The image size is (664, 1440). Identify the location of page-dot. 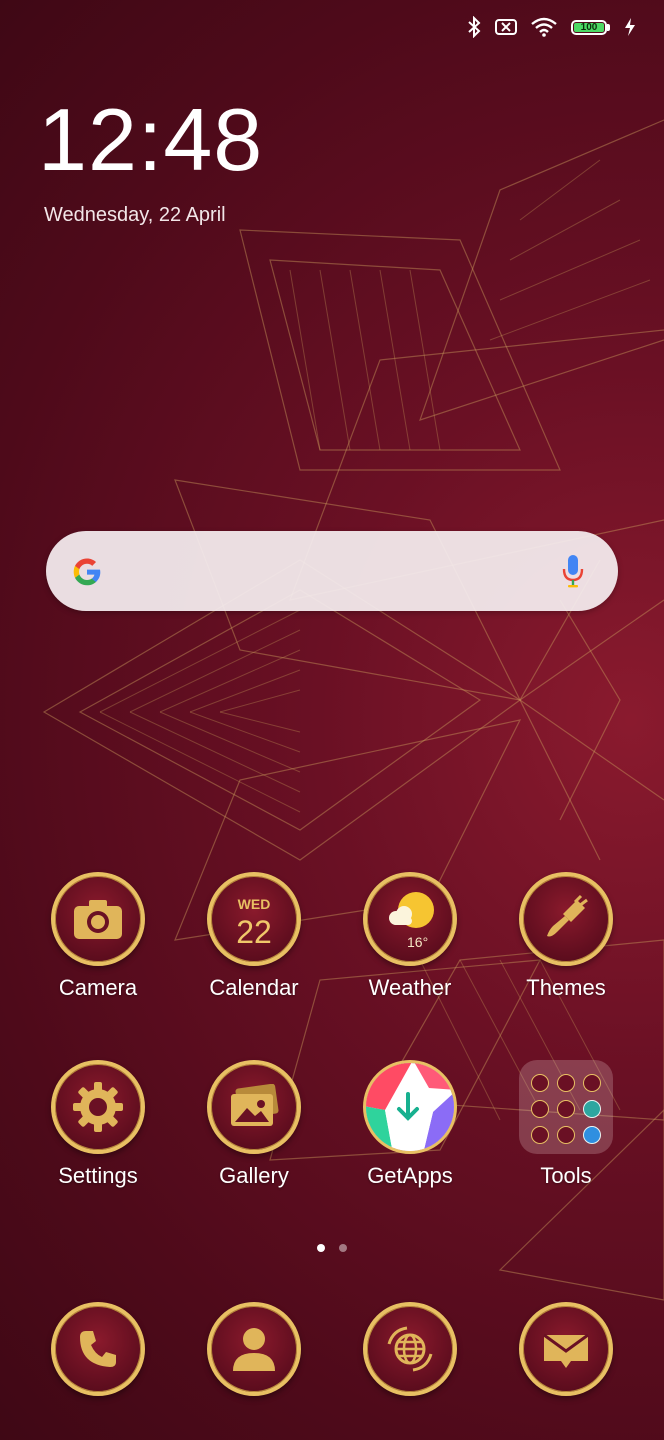
(343, 1248).